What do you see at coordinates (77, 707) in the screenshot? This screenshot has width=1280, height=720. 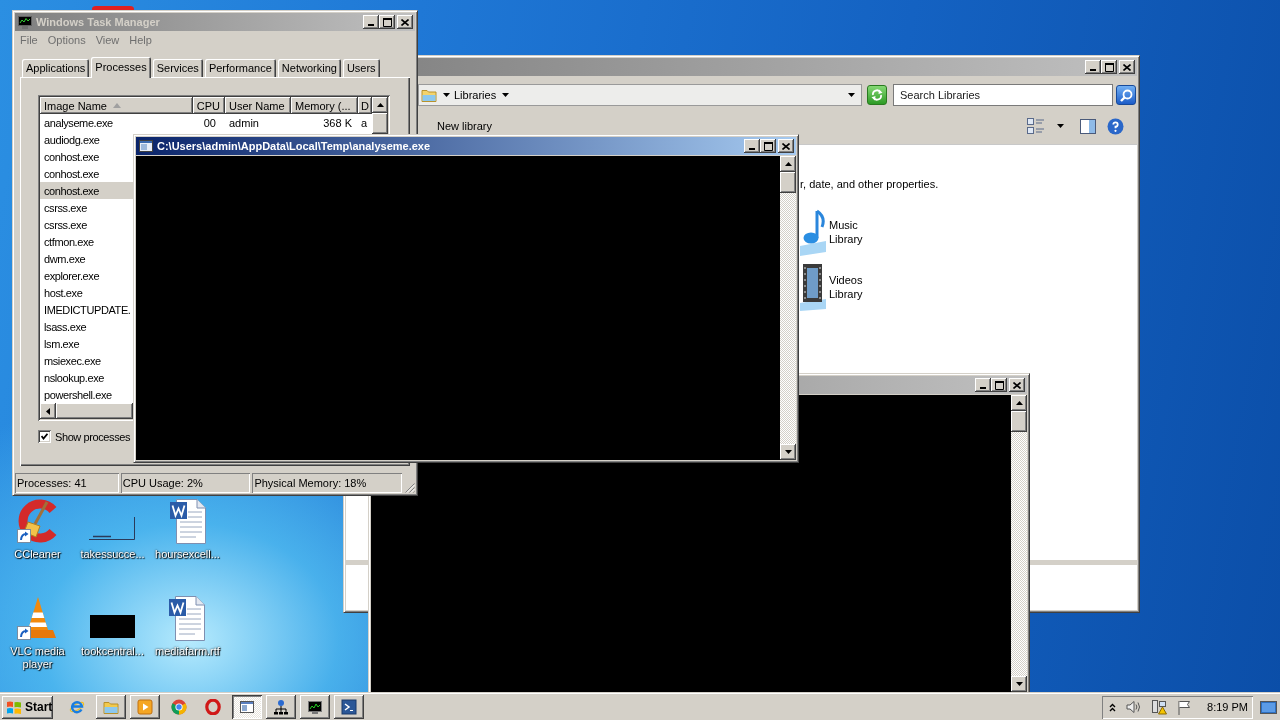 I see `e-logo-icon` at bounding box center [77, 707].